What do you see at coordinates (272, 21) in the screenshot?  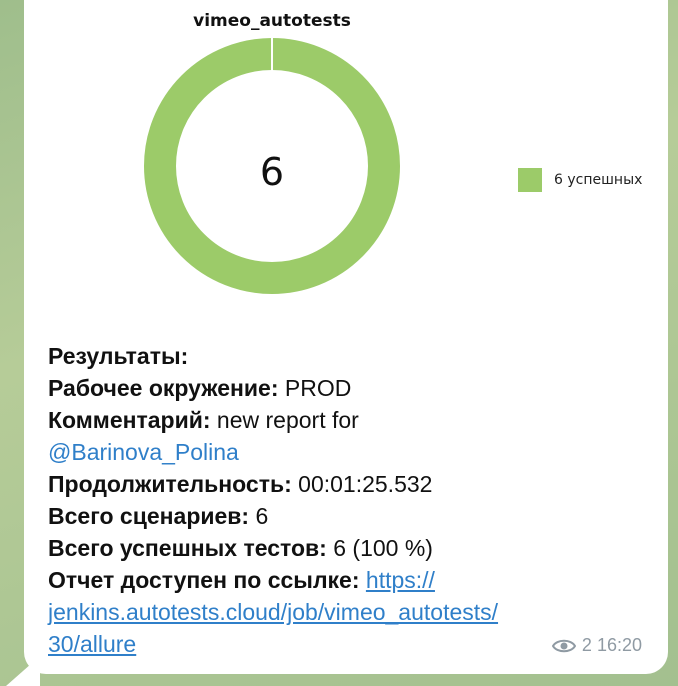 I see `chart-title: vimeo_autotests` at bounding box center [272, 21].